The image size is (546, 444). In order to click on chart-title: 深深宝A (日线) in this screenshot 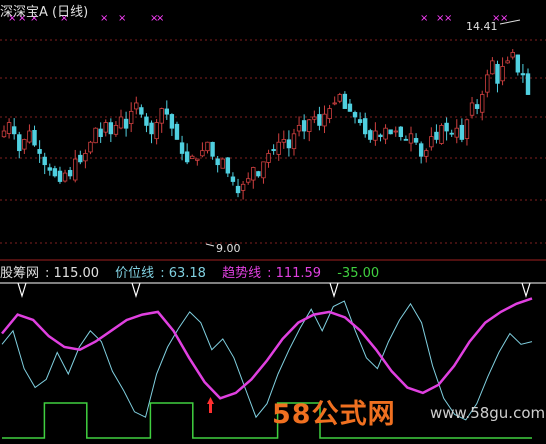, I will do `click(44, 12)`.